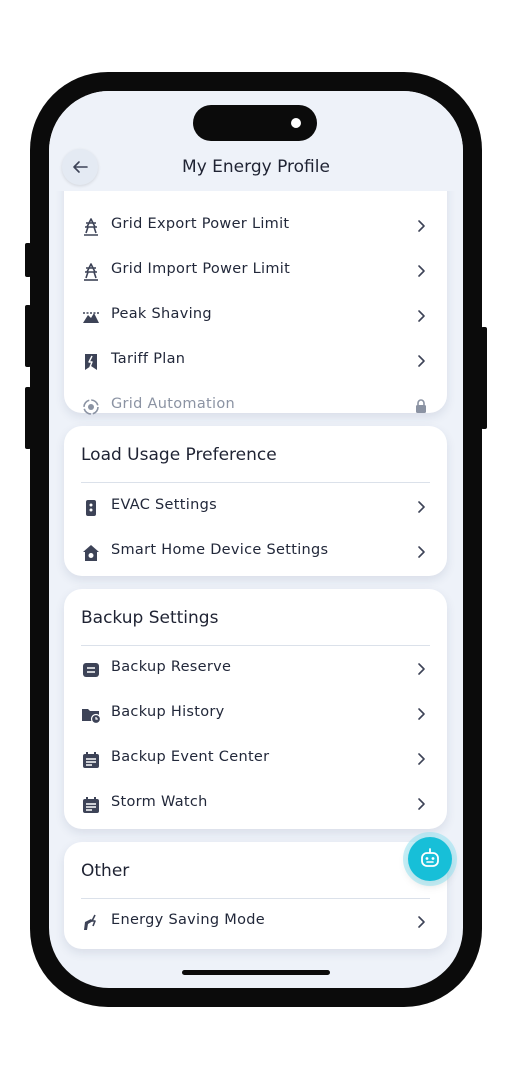 The height and width of the screenshot is (1080, 513). I want to click on menu-item-energy-saving-mode: Energy Saving Mode, so click(255, 922).